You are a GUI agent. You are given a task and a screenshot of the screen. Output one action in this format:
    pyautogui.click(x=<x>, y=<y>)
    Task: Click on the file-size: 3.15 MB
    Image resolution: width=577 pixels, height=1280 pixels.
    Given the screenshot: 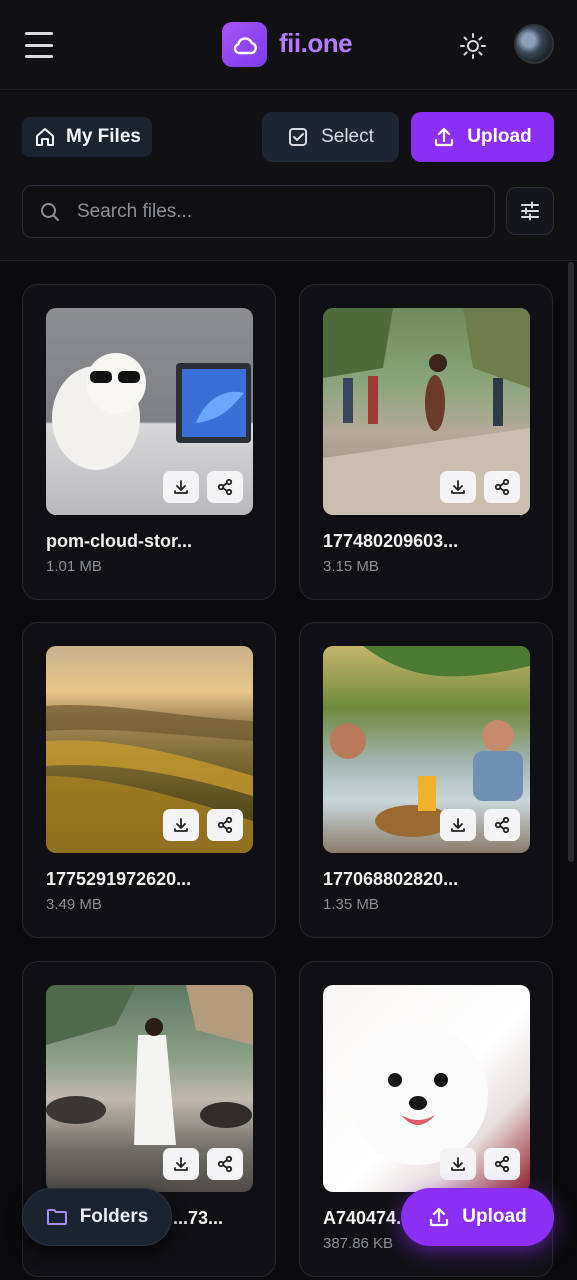 What is the action you would take?
    pyautogui.click(x=351, y=566)
    